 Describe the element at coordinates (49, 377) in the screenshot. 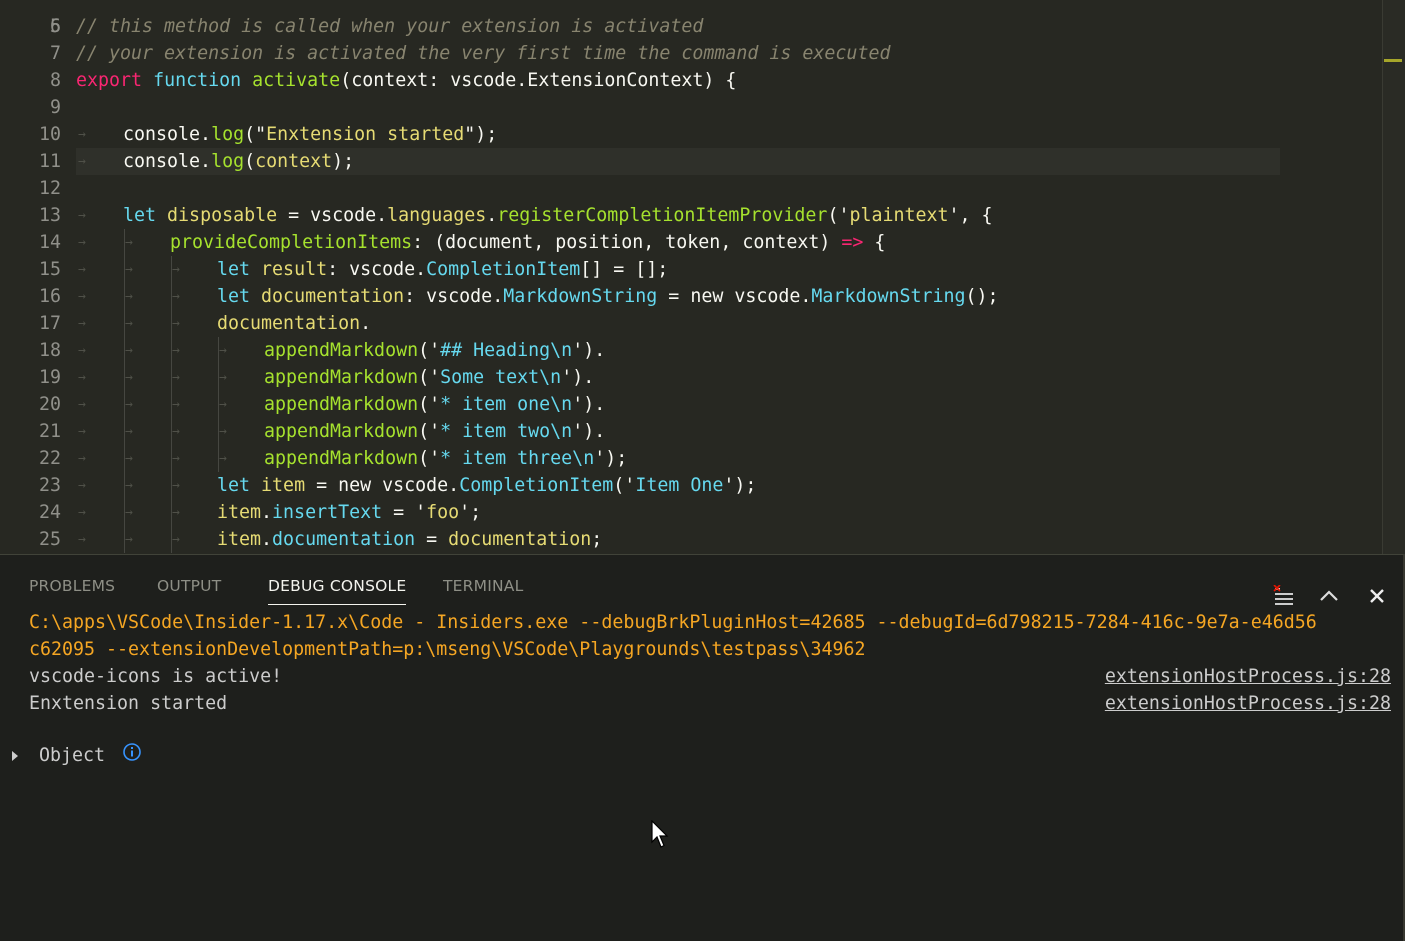

I see `line-number: 19` at that location.